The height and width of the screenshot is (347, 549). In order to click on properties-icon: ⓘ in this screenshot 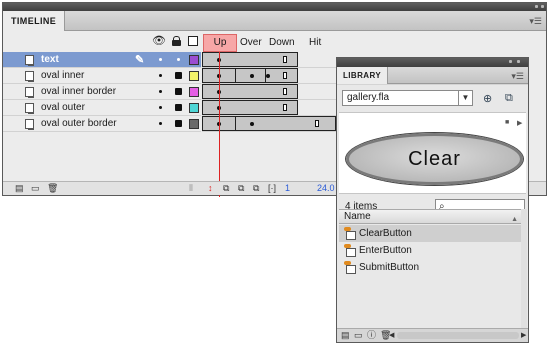, I will do `click(371, 335)`.